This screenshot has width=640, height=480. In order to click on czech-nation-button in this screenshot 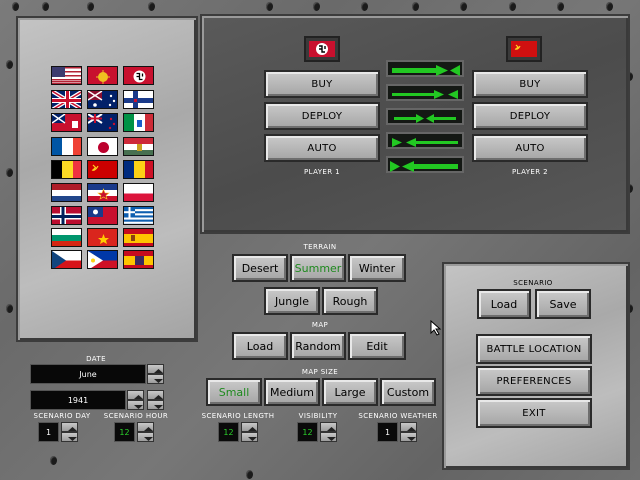, I will do `click(66, 259)`.